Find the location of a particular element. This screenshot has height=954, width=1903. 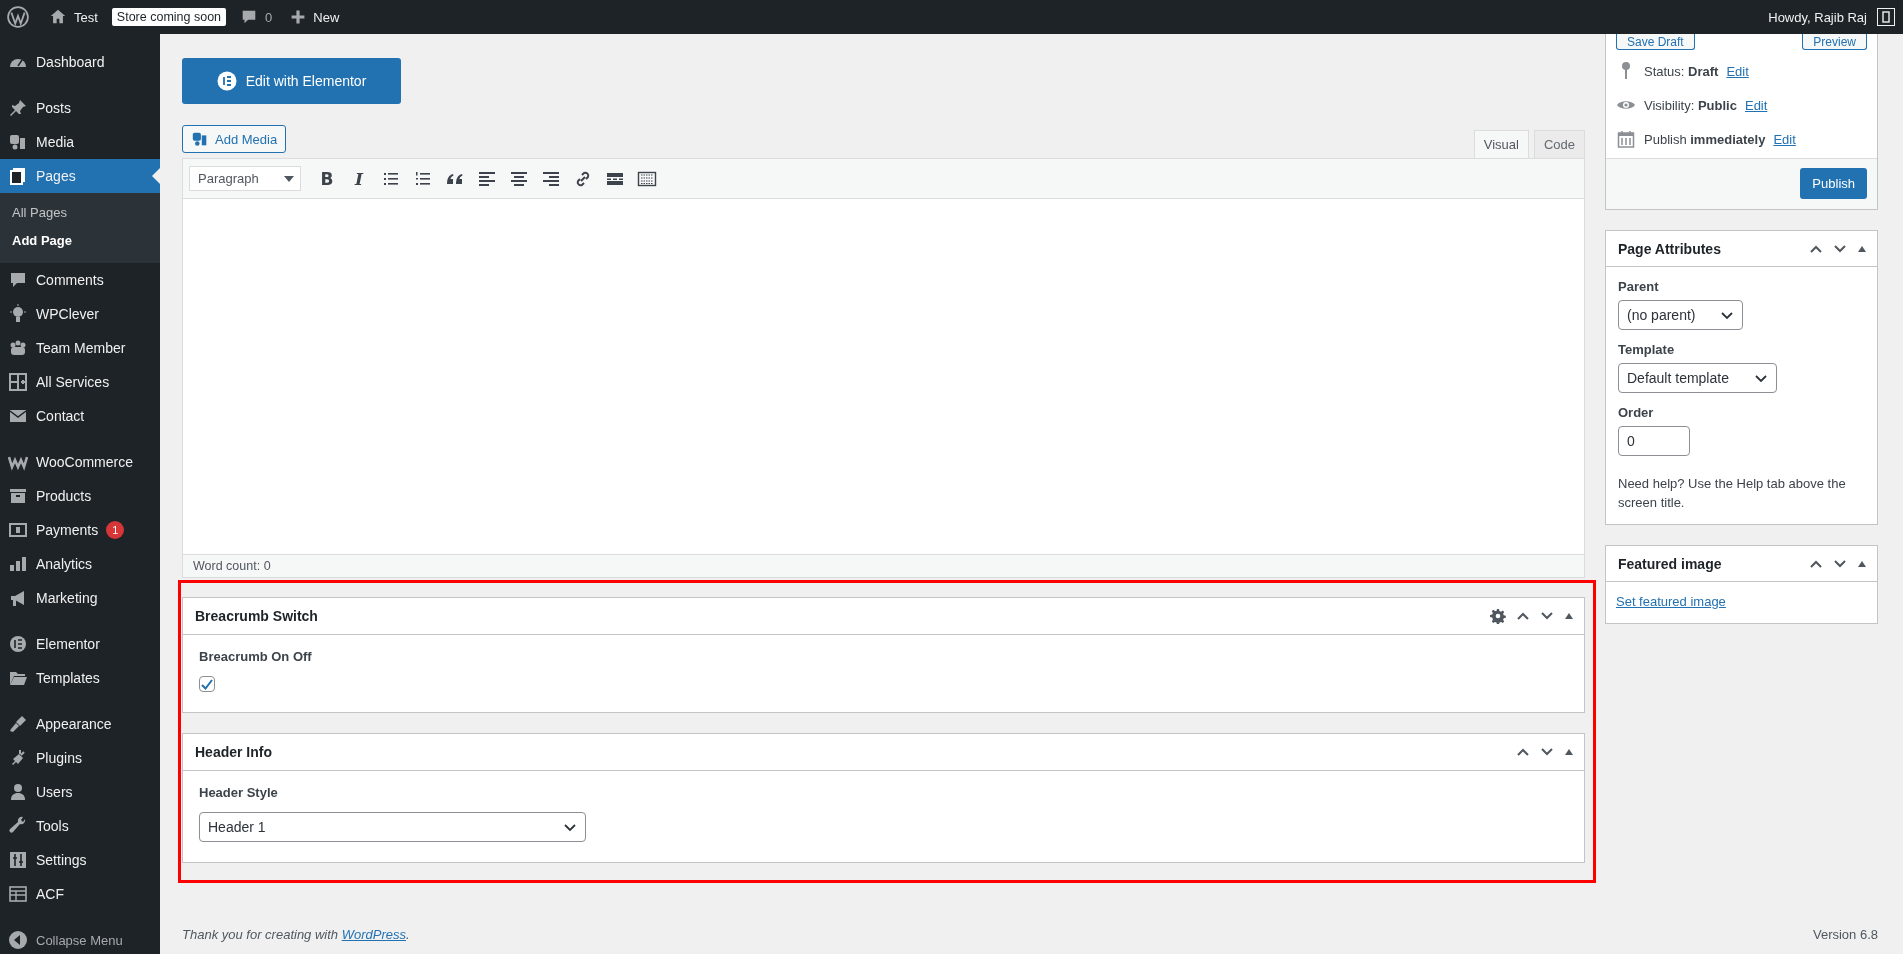

calendar-icon is located at coordinates (1626, 139).